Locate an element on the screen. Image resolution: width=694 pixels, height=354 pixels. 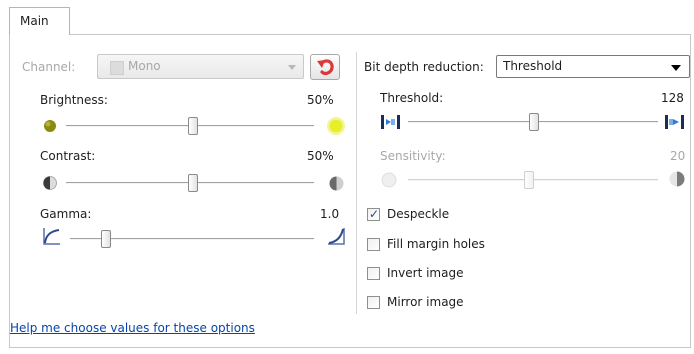
fill-margin-holes-checkbox is located at coordinates (373, 244).